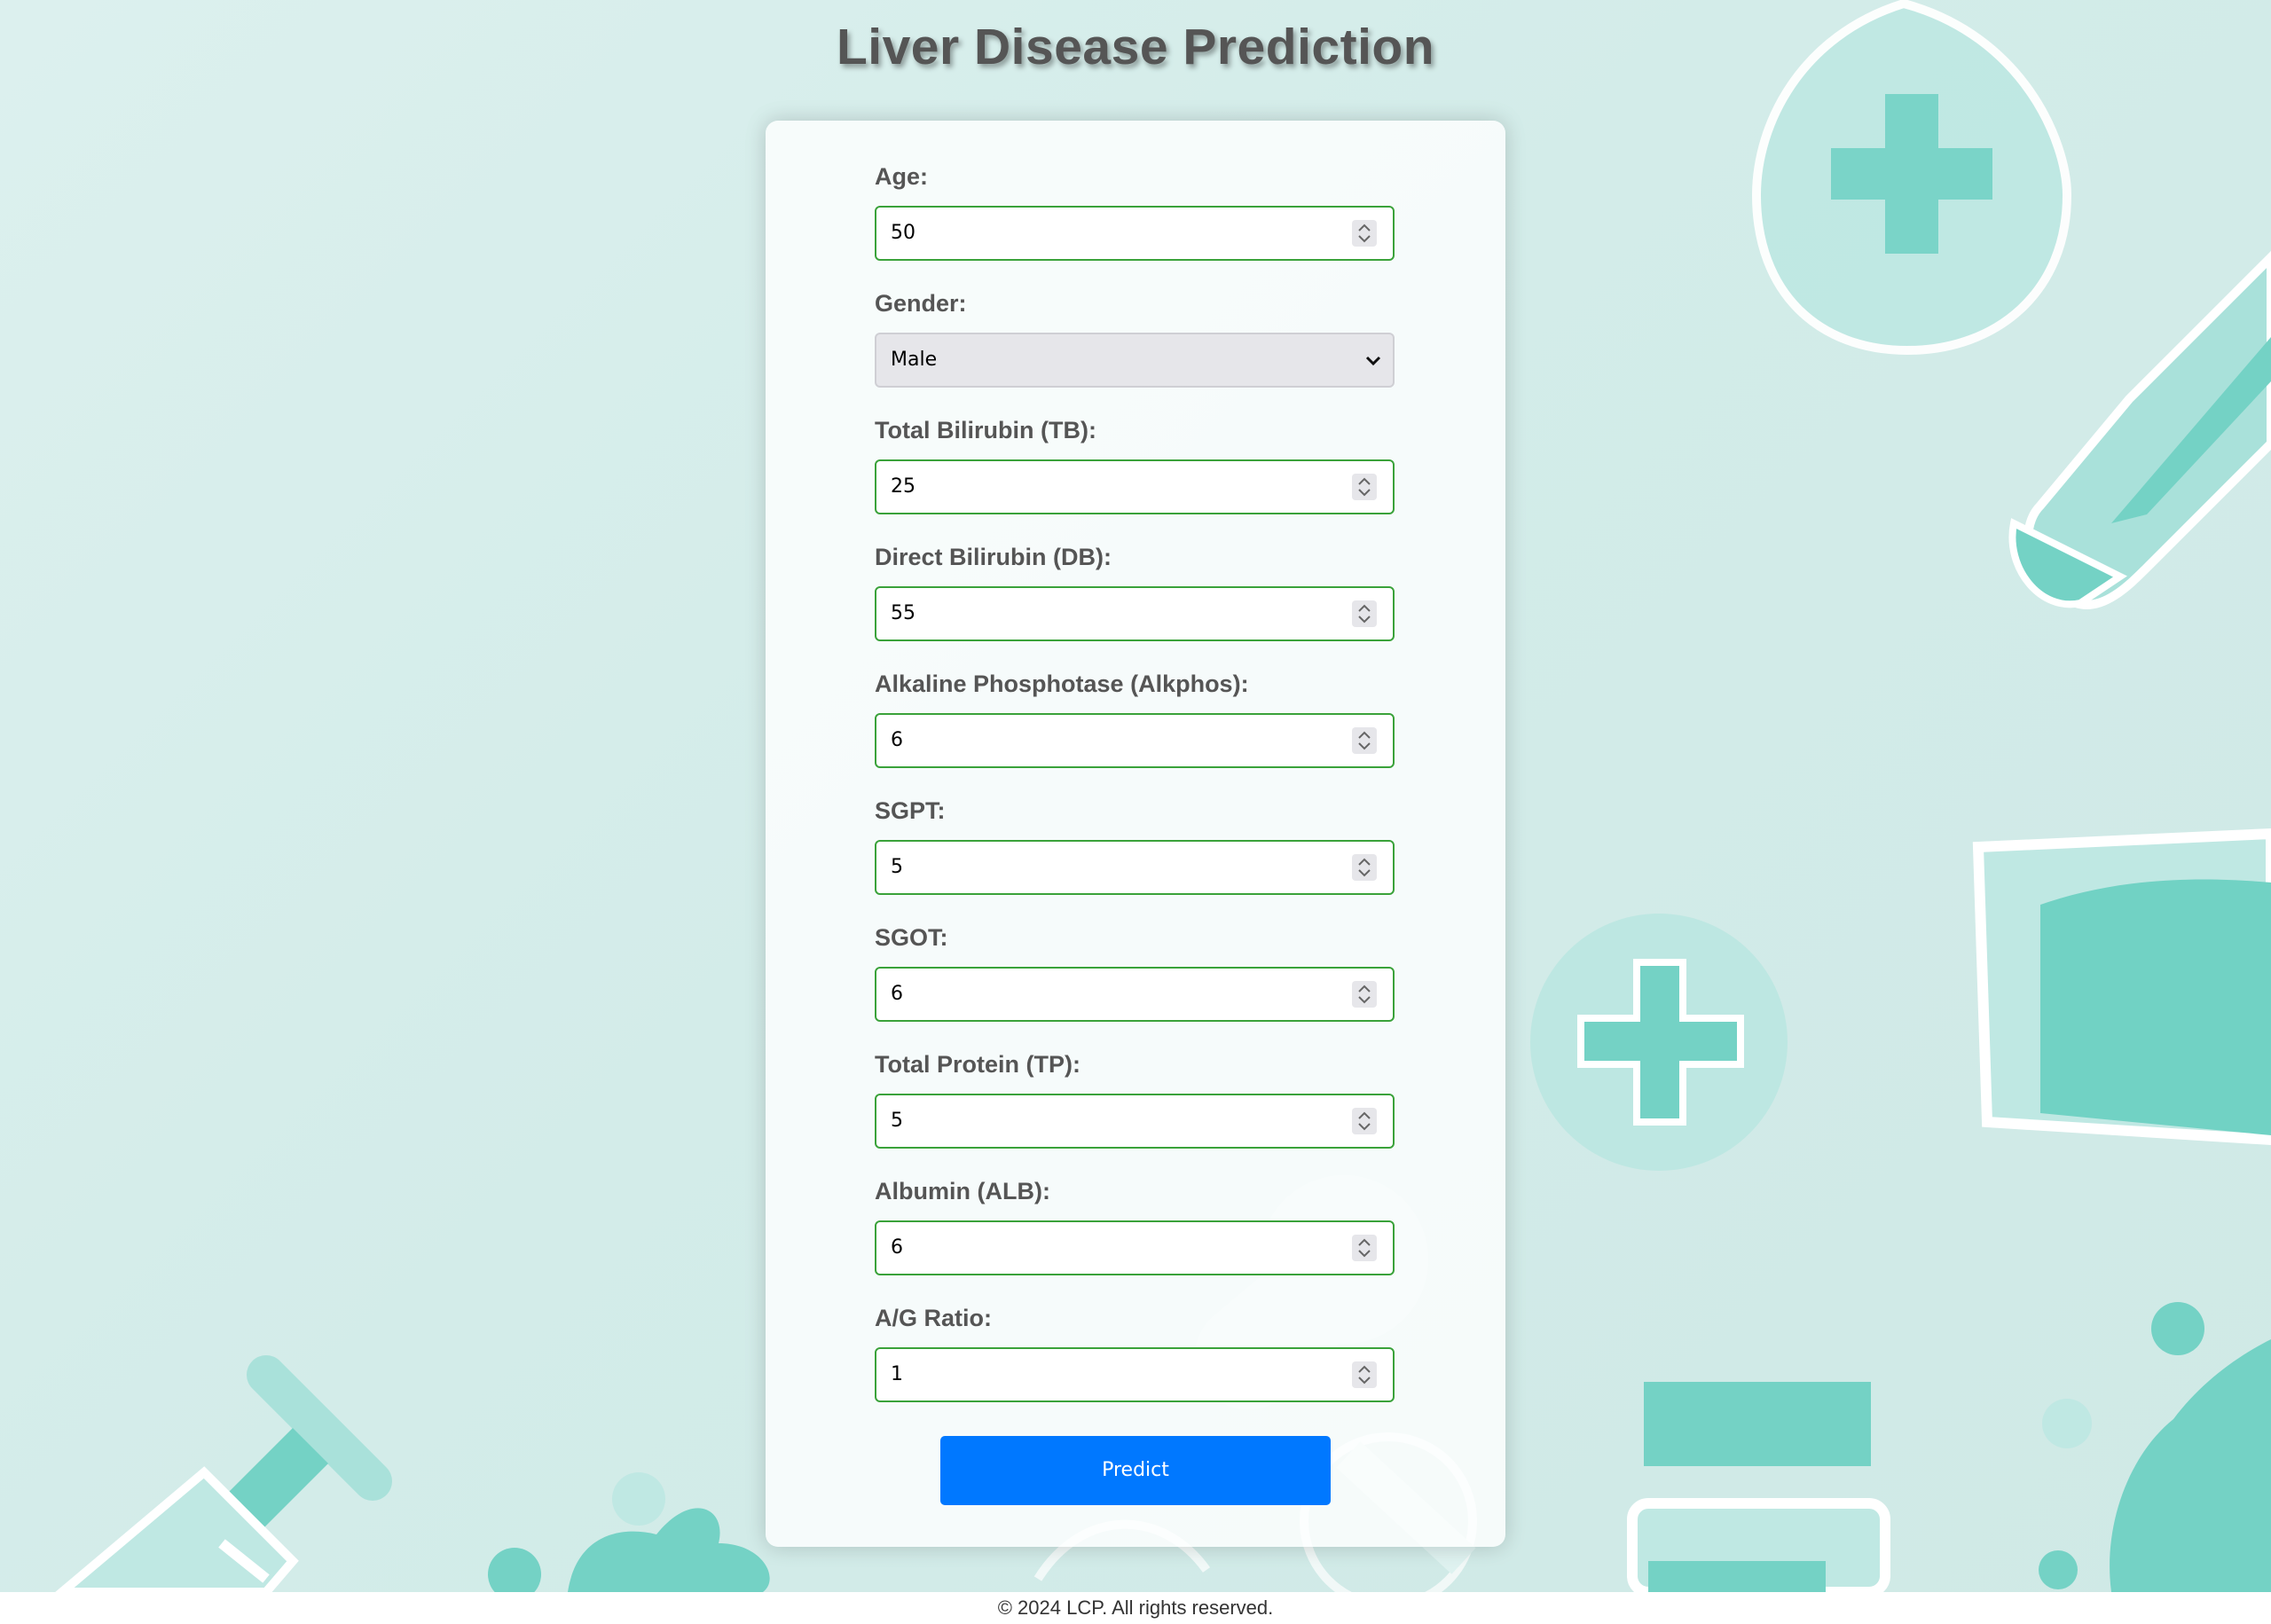  What do you see at coordinates (1758, 1487) in the screenshot?
I see `medicine-bottle-icon` at bounding box center [1758, 1487].